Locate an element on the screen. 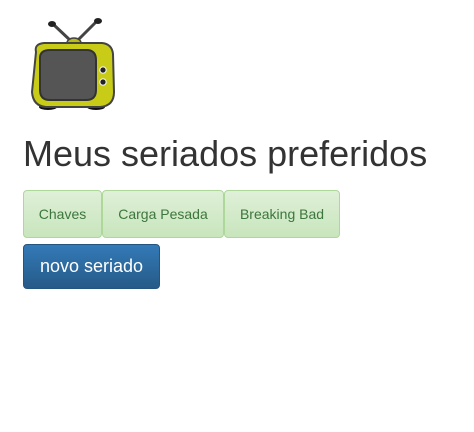 This screenshot has height=432, width=474. series-button-carga-pesada: Carga Pesada is located at coordinates (163, 214).